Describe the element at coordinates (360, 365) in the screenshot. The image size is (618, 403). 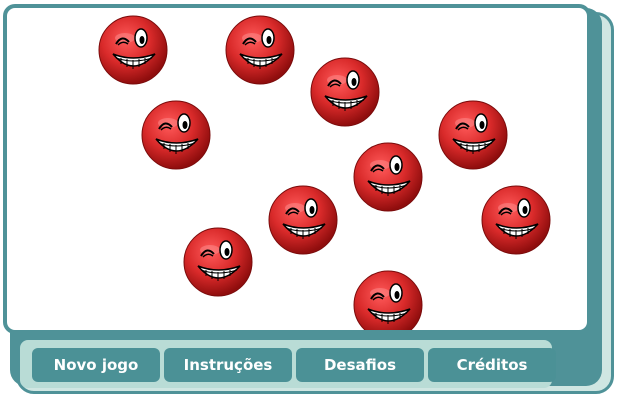
I see `challenges-button: Desafios` at that location.